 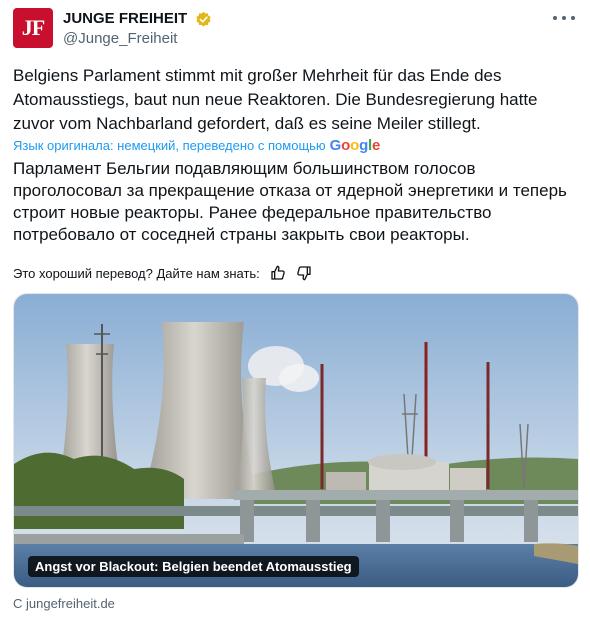 I want to click on thumbs-up-icon, so click(x=278, y=273).